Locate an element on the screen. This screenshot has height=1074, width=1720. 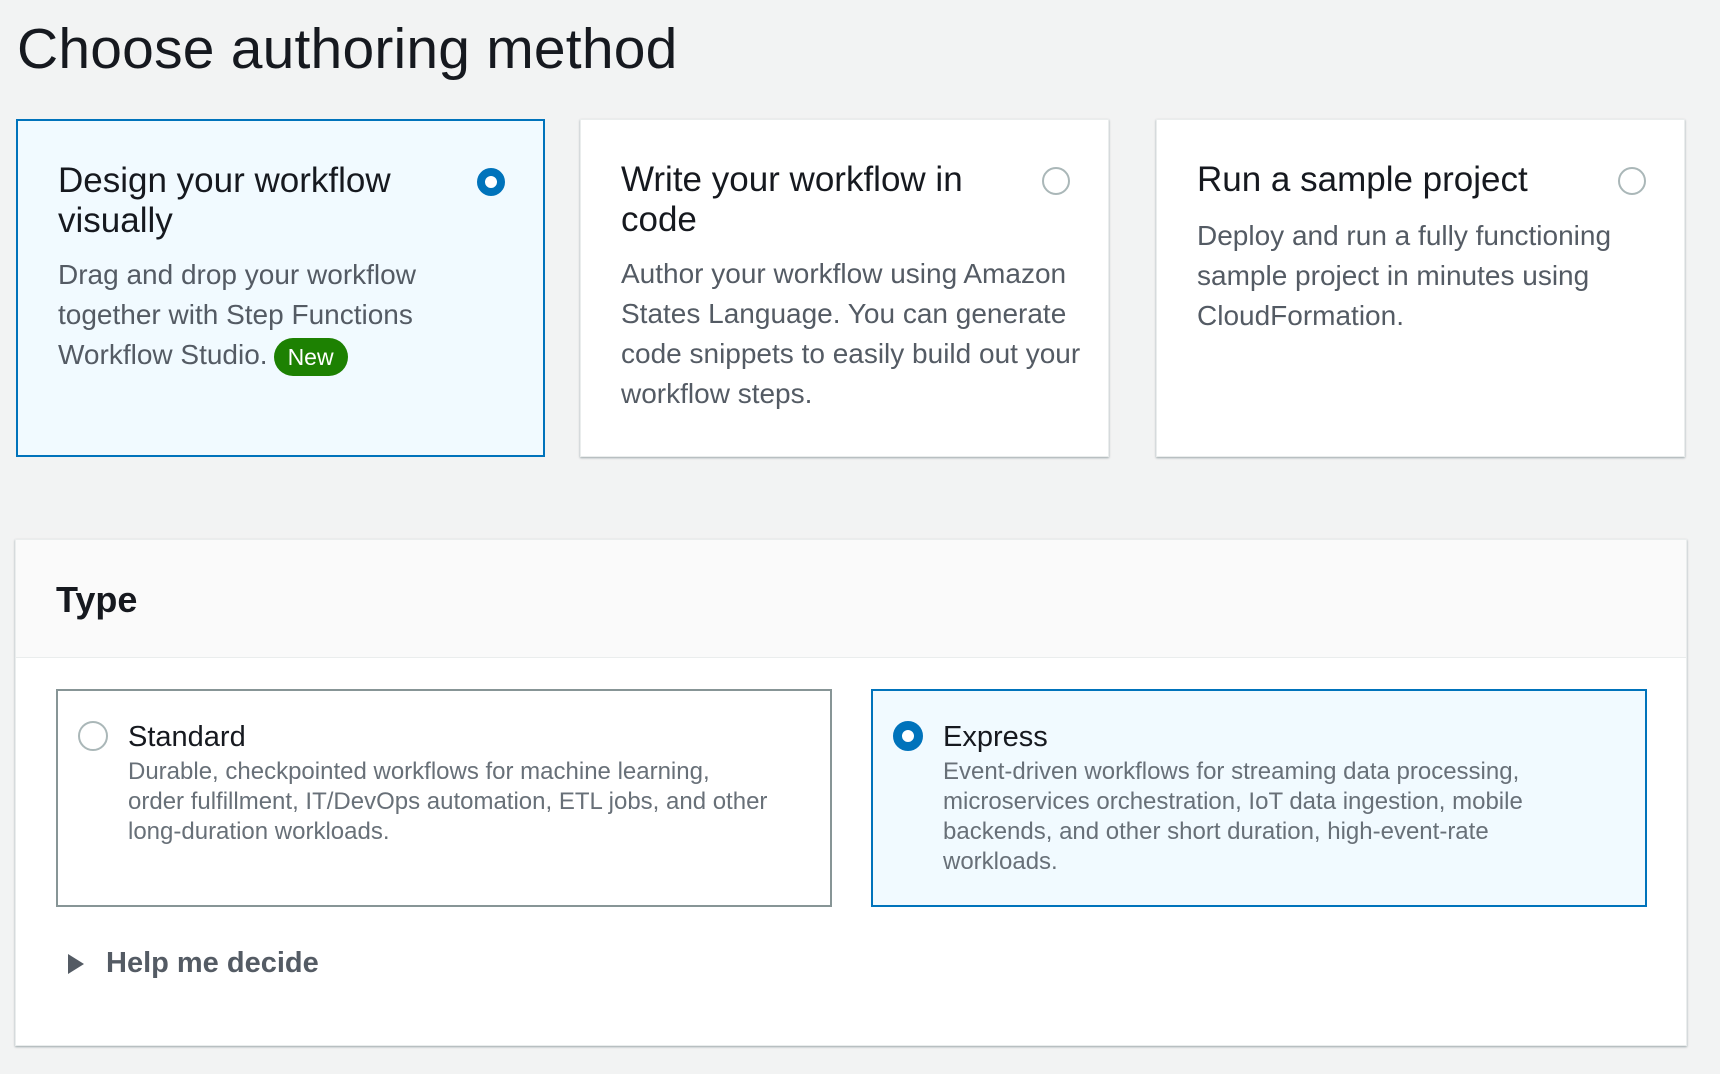
type-heading: Type is located at coordinates (97, 599).